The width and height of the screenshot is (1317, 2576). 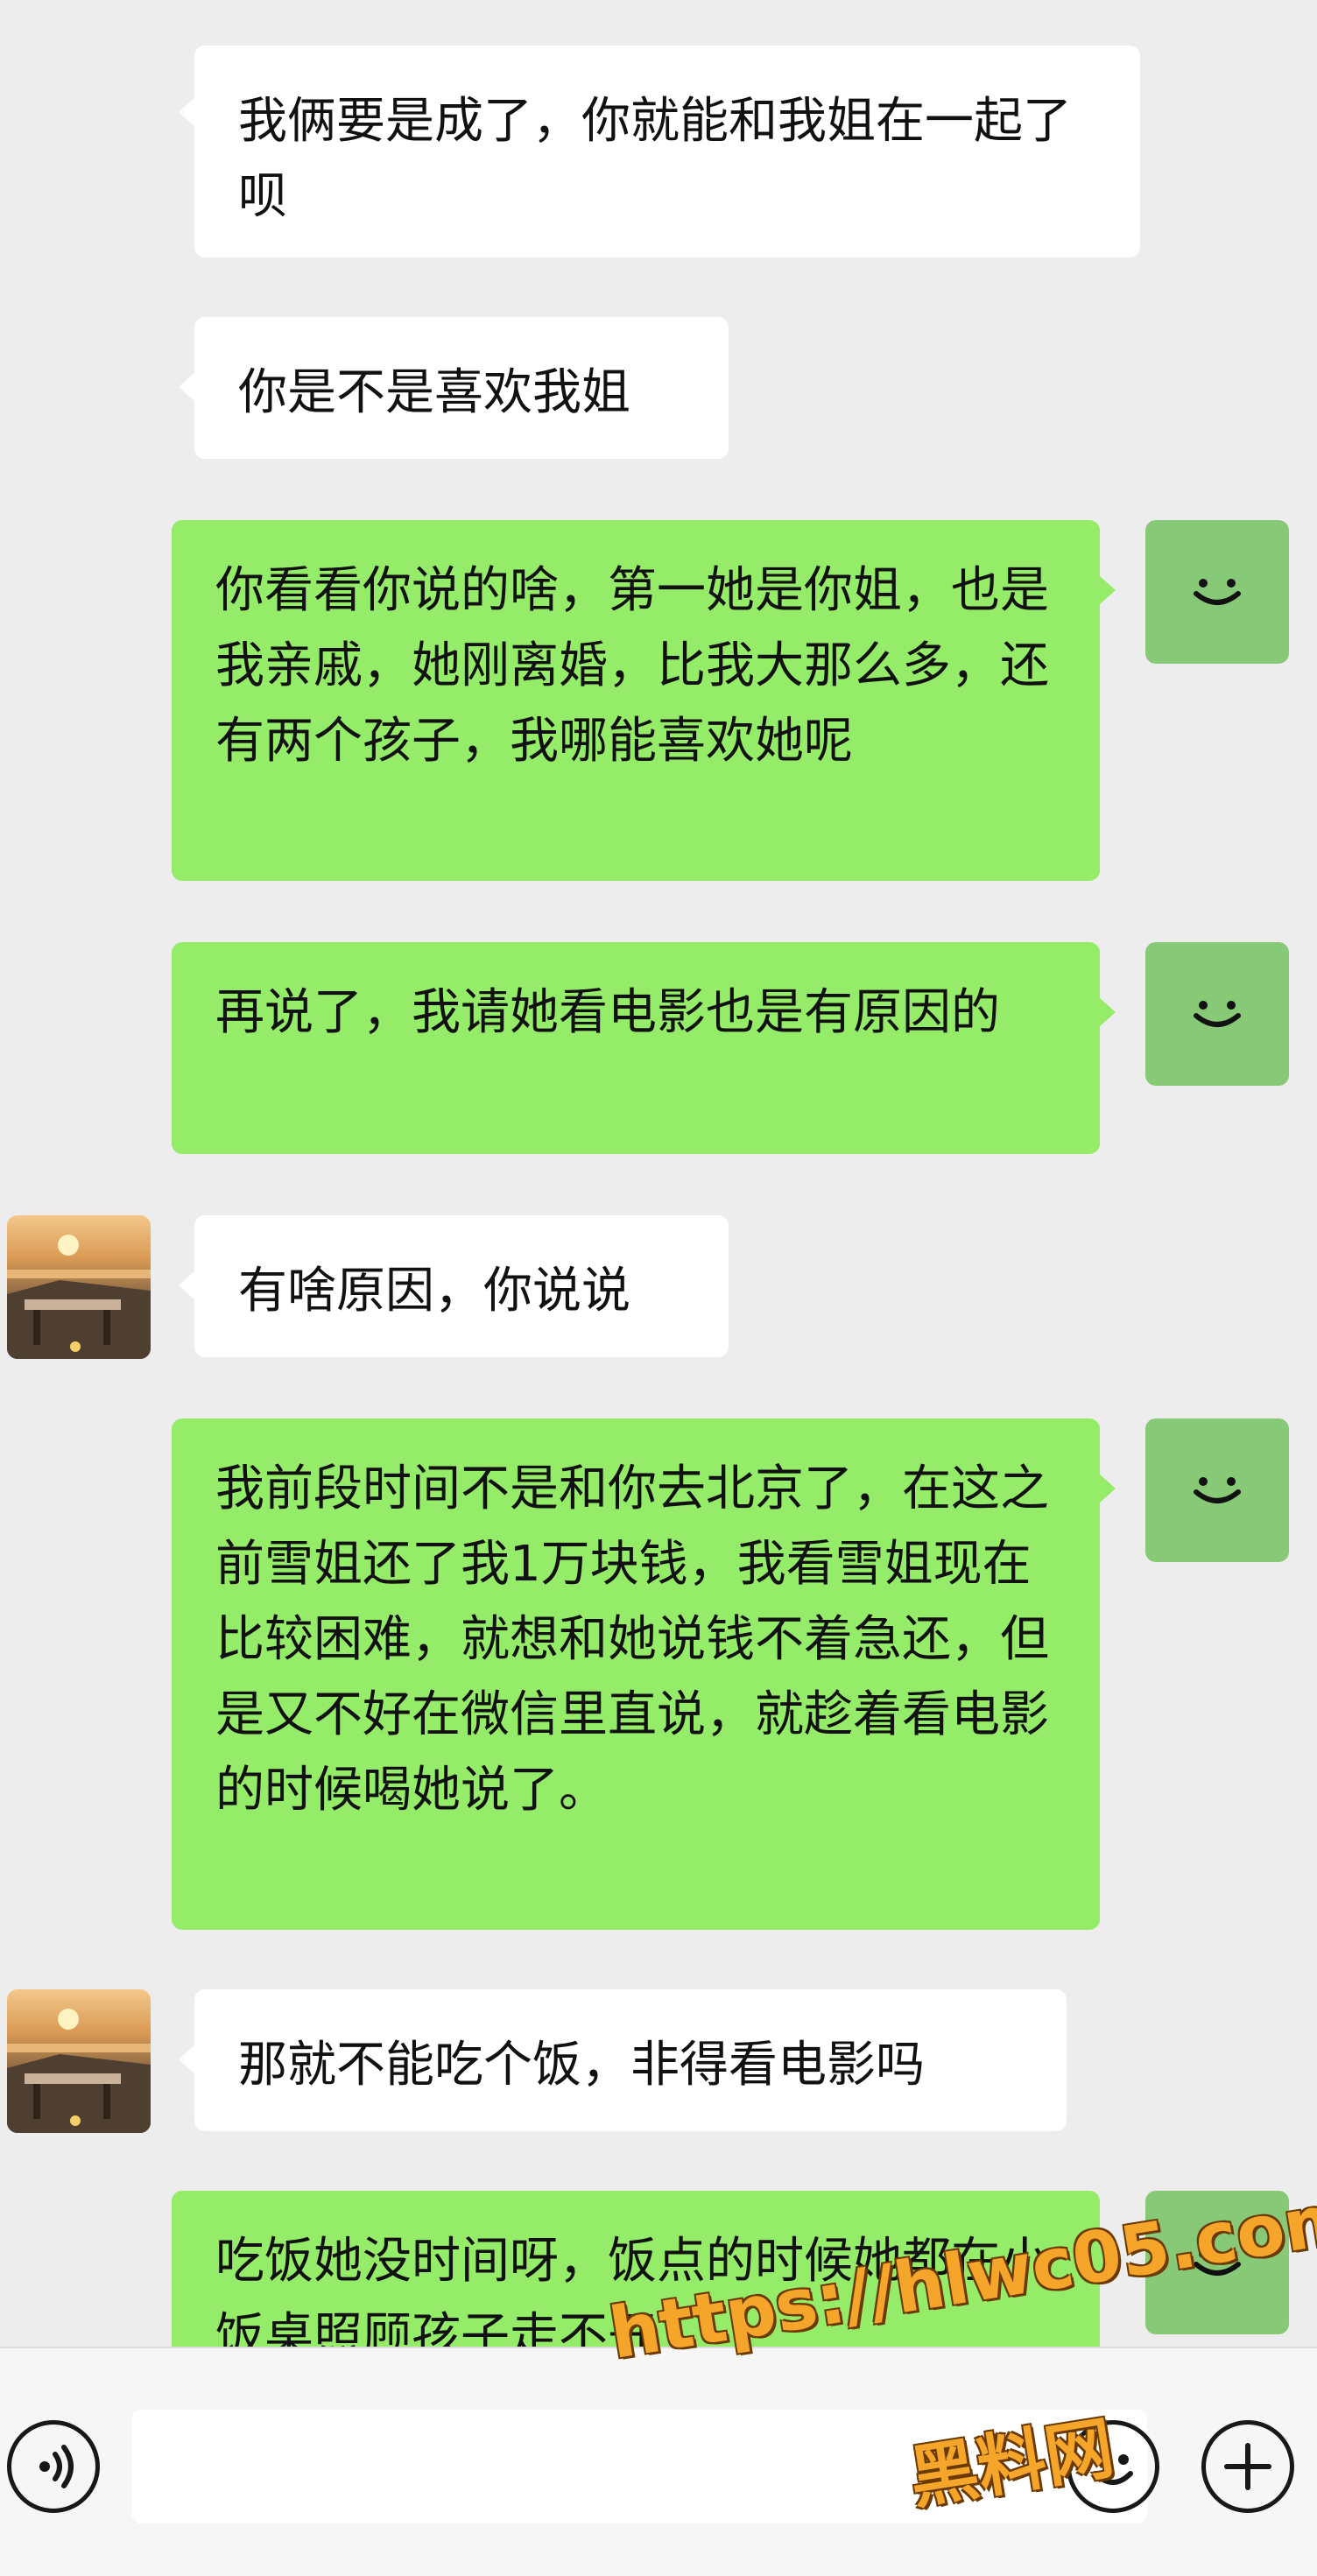 I want to click on chat-input-bar, so click(x=658, y=2461).